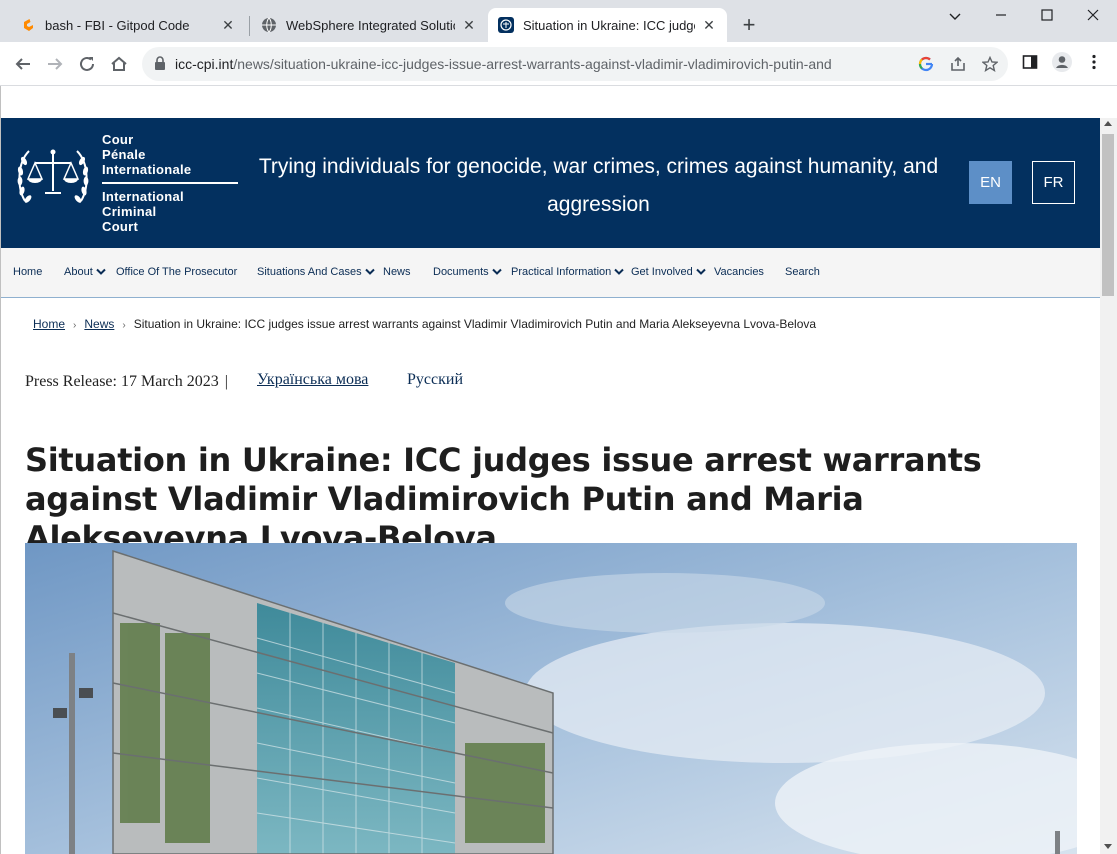  Describe the element at coordinates (28, 25) in the screenshot. I see `gitpod-icon` at that location.